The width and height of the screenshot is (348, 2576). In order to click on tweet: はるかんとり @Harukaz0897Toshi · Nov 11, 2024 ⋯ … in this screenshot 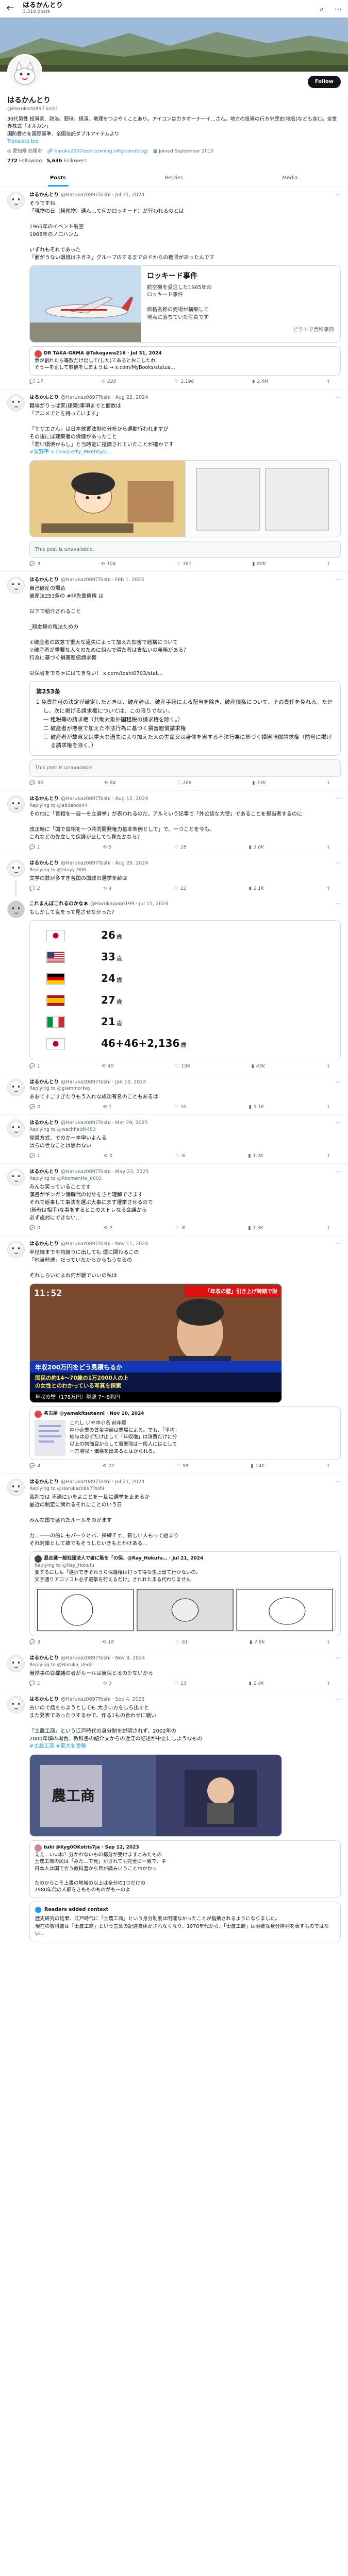, I will do `click(174, 1355)`.